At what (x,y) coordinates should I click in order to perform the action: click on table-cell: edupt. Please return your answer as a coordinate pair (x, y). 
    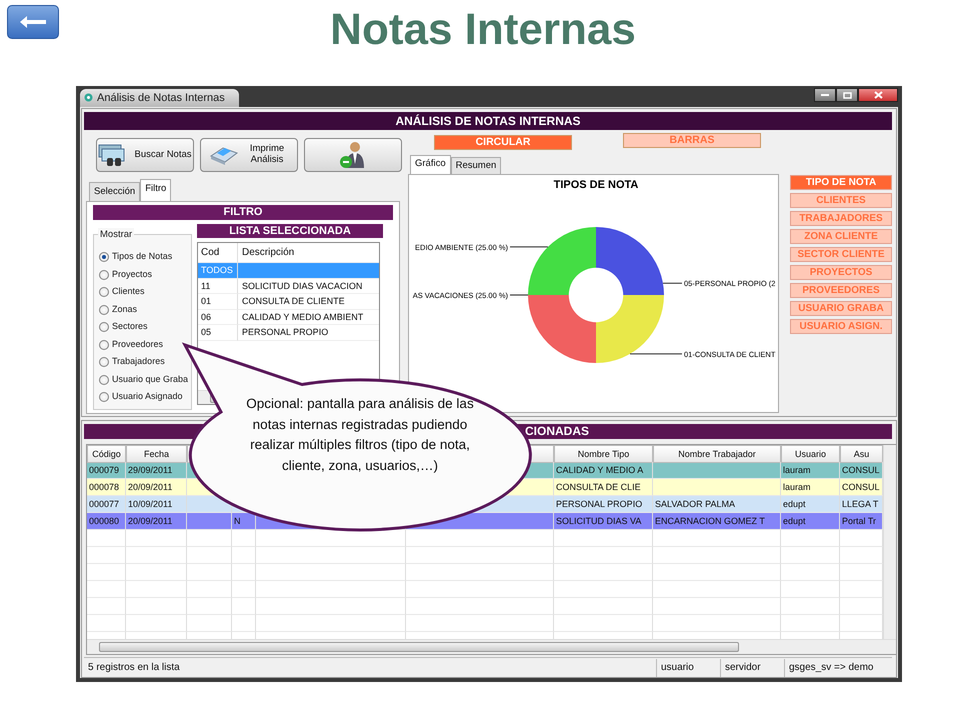
    Looking at the image, I should click on (810, 521).